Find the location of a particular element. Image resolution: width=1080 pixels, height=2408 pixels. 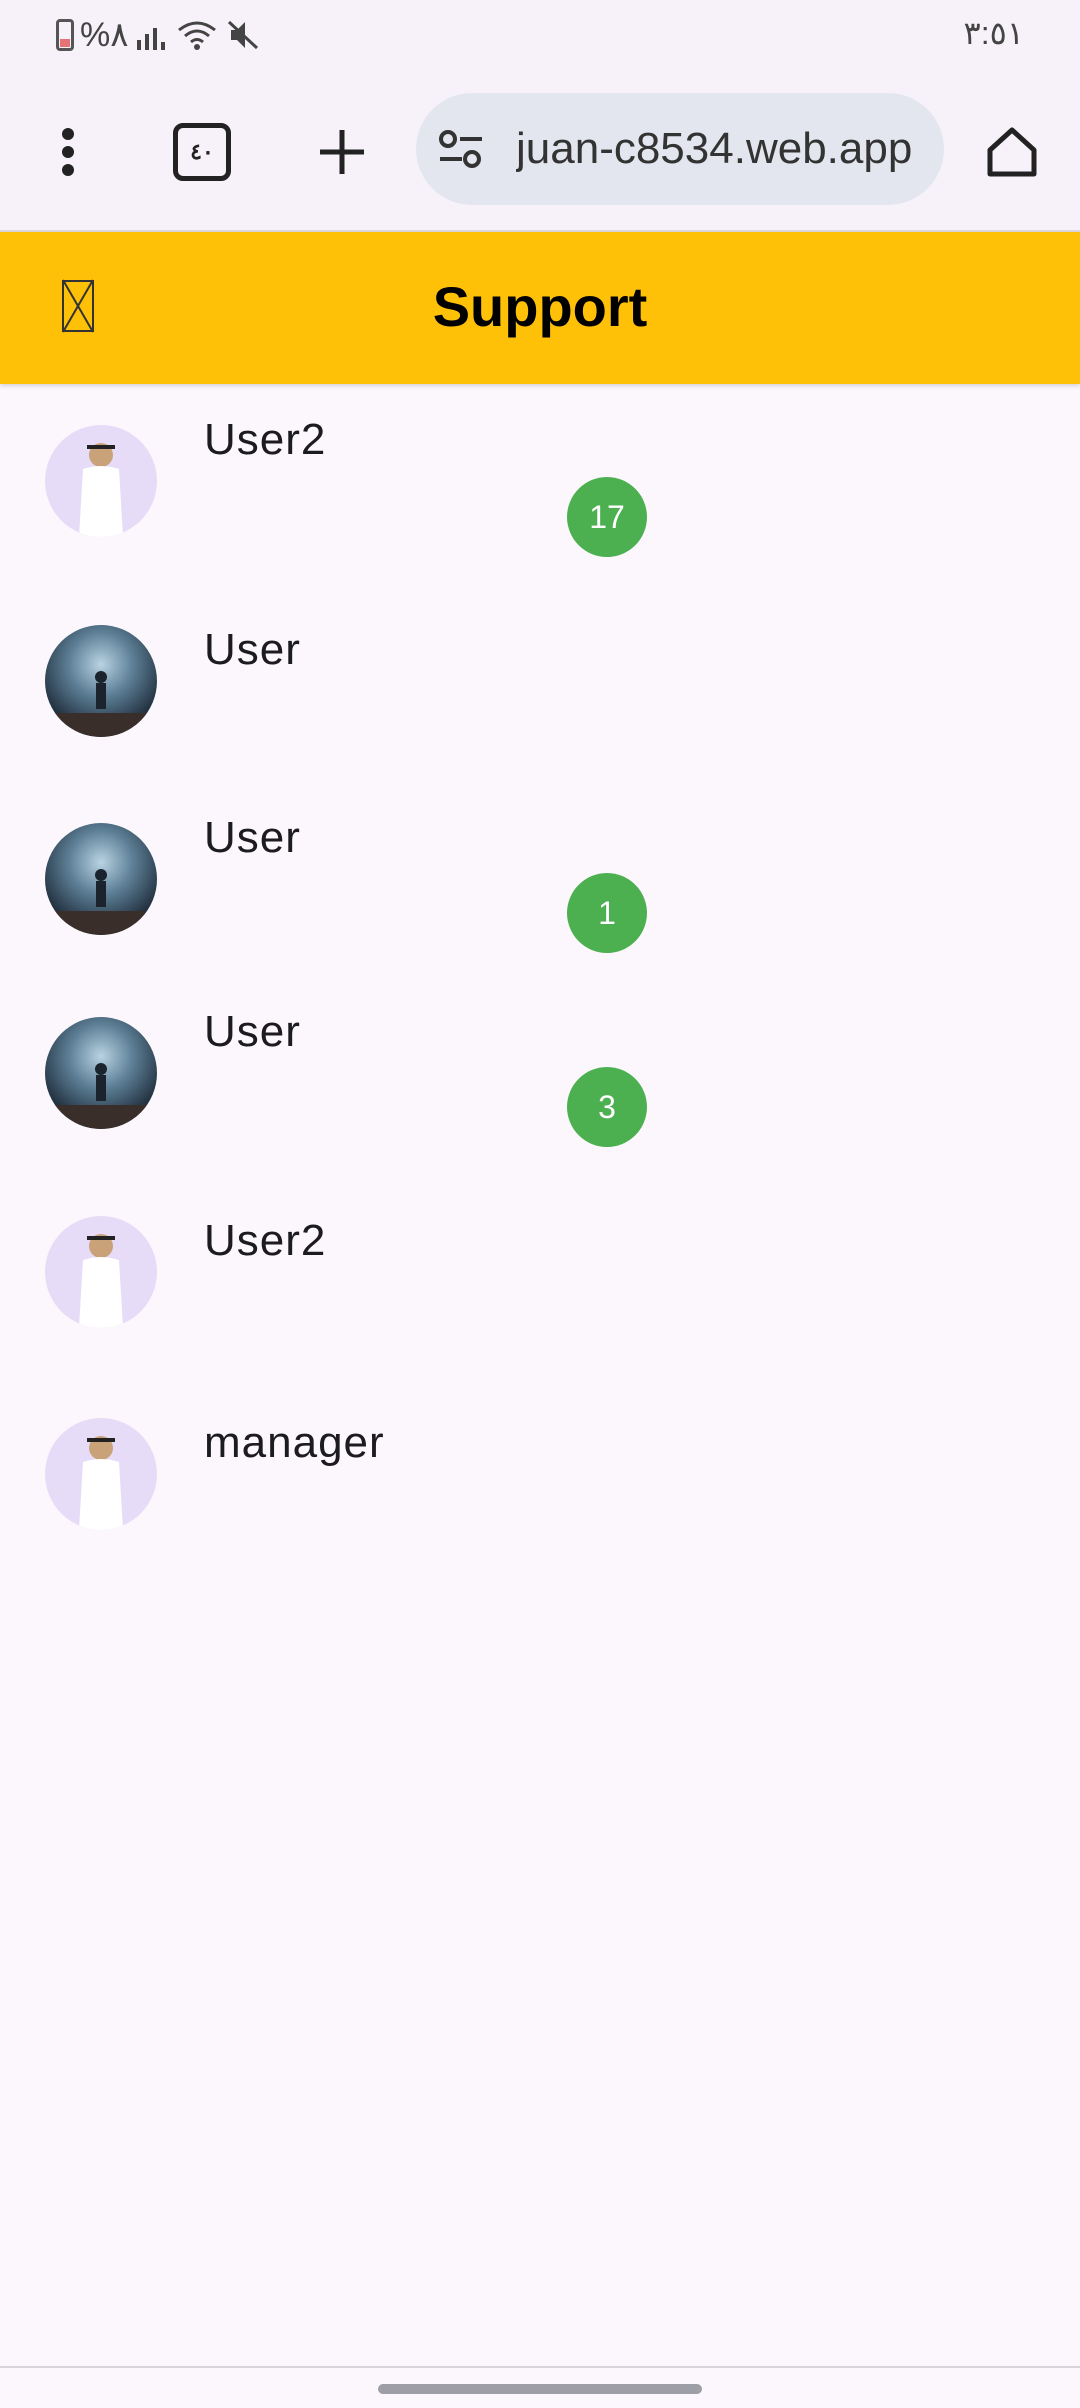

browser-toolbar: ٤٠ juan-c8534.web.app is located at coordinates (540, 151).